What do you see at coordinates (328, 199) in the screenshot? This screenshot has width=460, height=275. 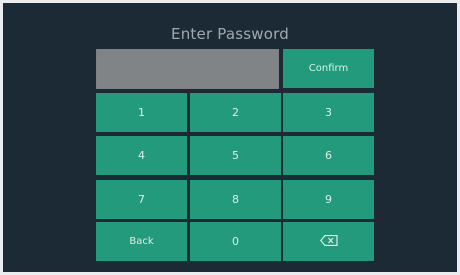 I see `key-9-button: 9` at bounding box center [328, 199].